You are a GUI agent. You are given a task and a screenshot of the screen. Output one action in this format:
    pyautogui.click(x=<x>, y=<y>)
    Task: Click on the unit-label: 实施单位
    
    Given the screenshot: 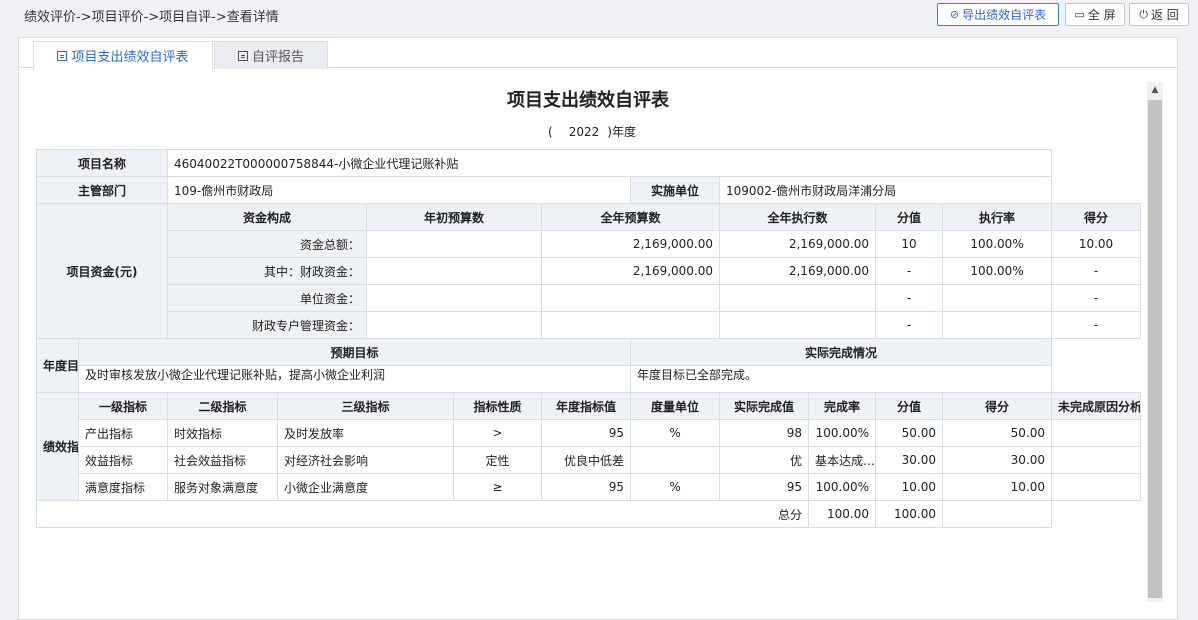 What is the action you would take?
    pyautogui.click(x=675, y=190)
    